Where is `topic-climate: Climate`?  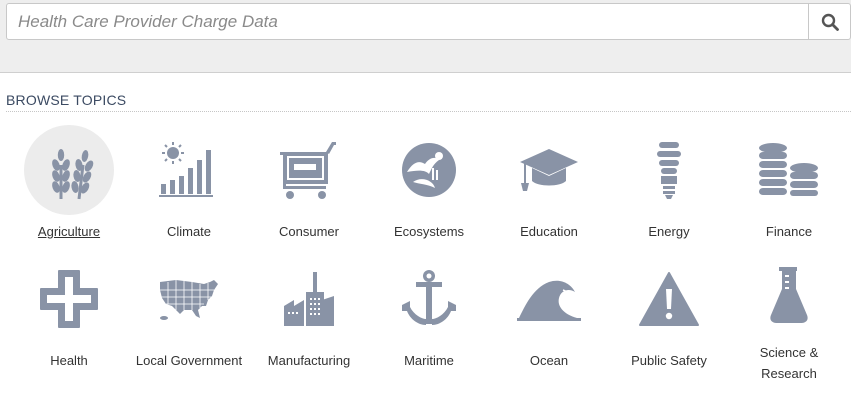
topic-climate: Climate is located at coordinates (189, 189).